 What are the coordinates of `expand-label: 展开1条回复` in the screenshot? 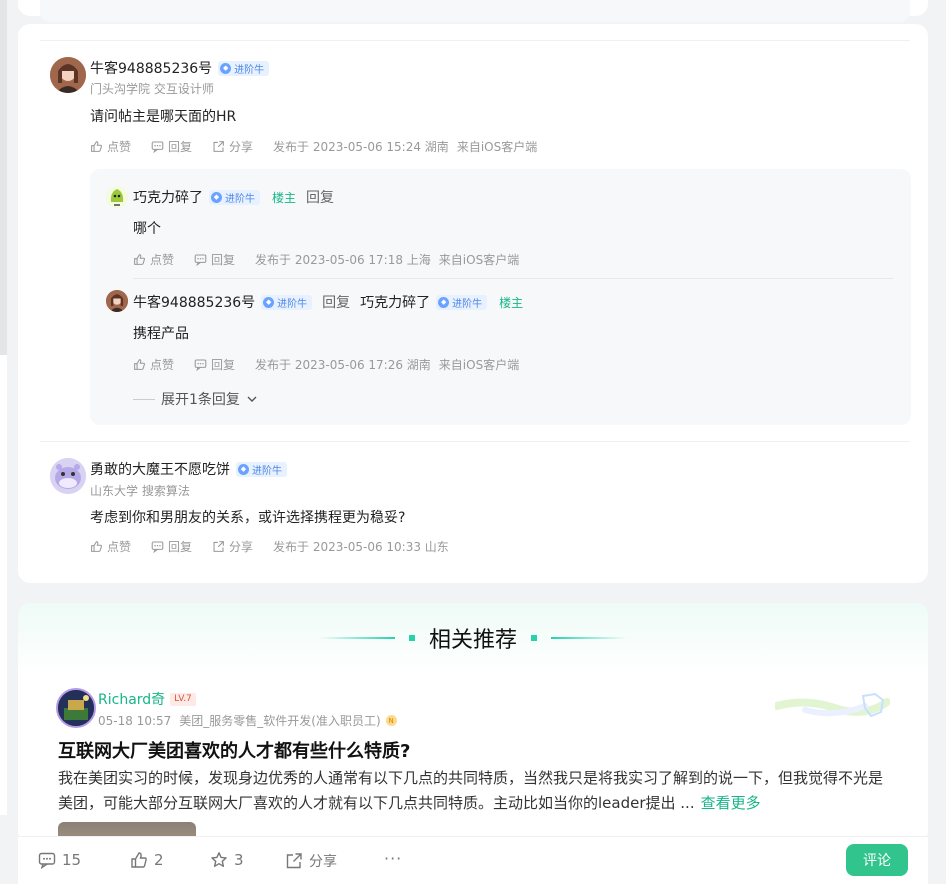 It's located at (200, 400).